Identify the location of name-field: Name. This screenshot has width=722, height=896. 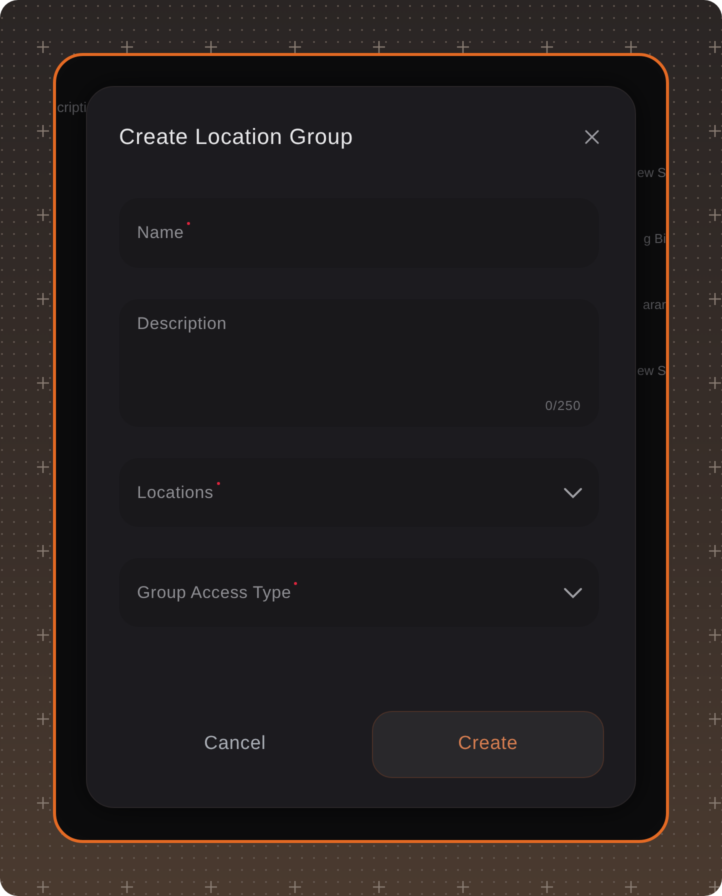
(359, 233).